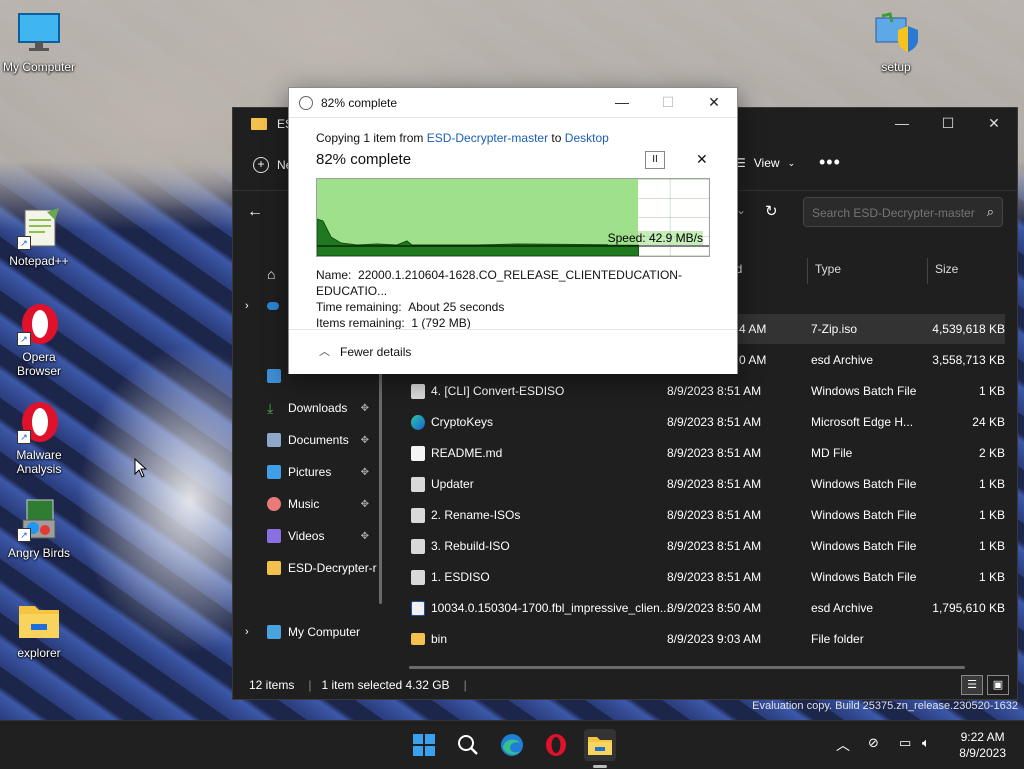  What do you see at coordinates (467, 453) in the screenshot?
I see `file-name: README.md` at bounding box center [467, 453].